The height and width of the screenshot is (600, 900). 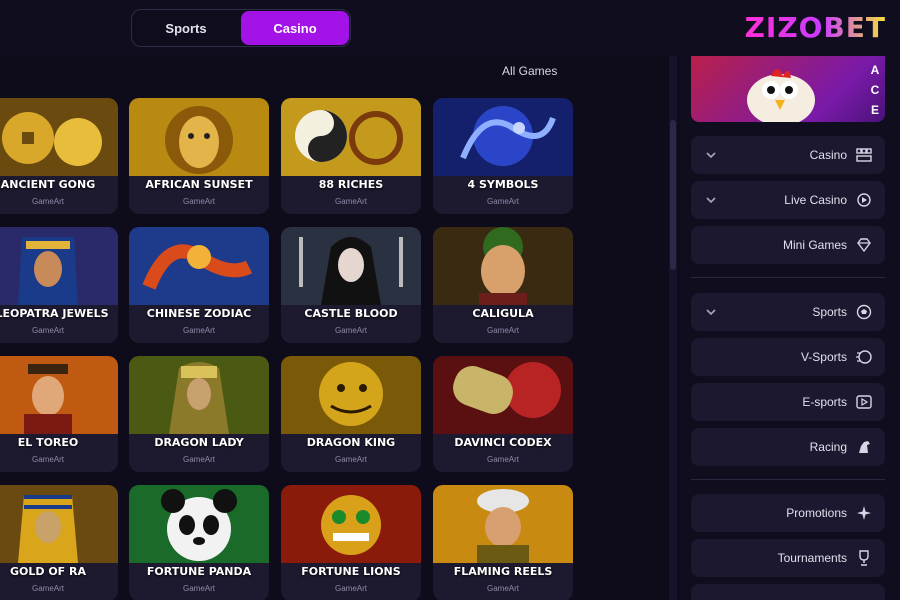 What do you see at coordinates (59, 285) in the screenshot?
I see `game-card: Cleopatra Jewels GameArt` at bounding box center [59, 285].